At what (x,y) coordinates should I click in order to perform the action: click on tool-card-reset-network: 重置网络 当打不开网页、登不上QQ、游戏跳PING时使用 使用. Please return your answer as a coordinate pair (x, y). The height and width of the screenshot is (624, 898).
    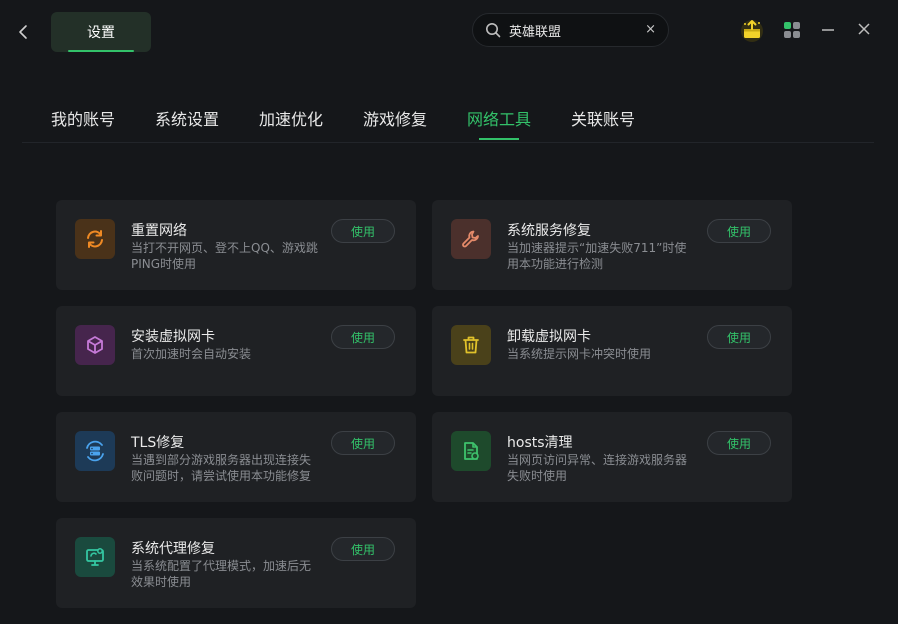
    Looking at the image, I should click on (236, 245).